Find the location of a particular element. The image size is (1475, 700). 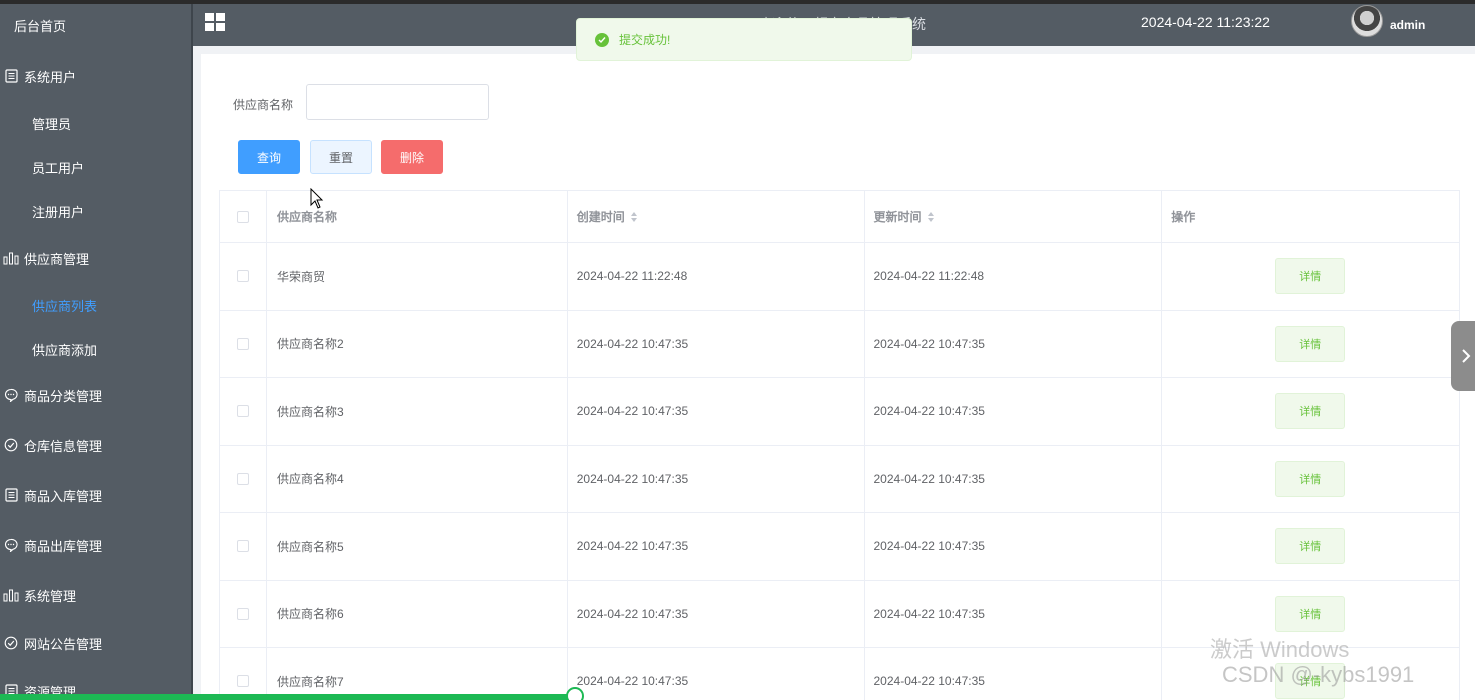

chat-bubble-icon is located at coordinates (11, 545).